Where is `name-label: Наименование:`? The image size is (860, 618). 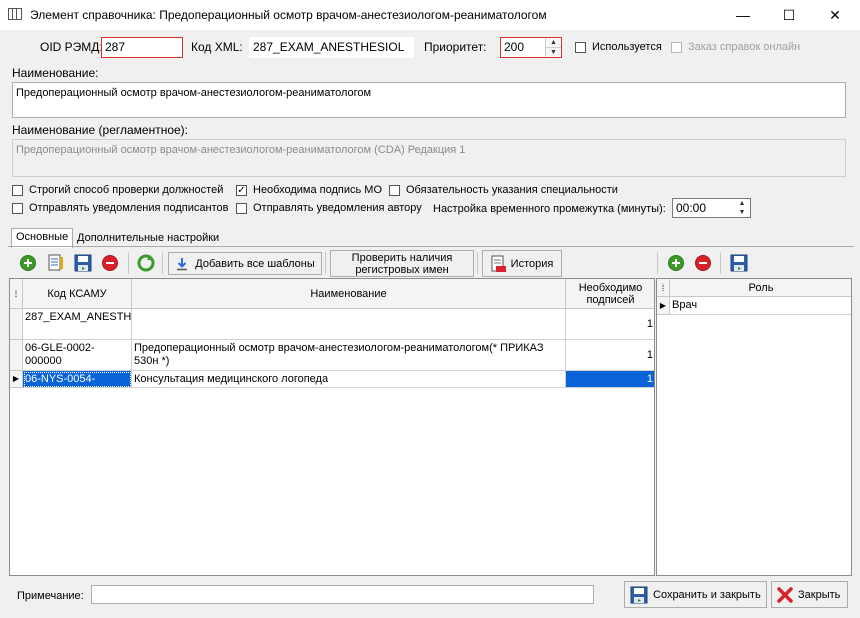
name-label: Наименование: is located at coordinates (55, 73).